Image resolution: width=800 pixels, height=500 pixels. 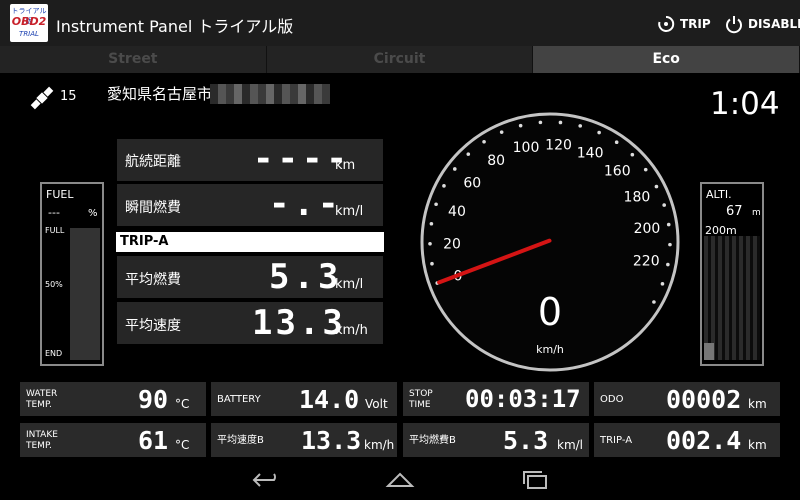 I want to click on location-text: 愛知県名古屋市, so click(x=160, y=94).